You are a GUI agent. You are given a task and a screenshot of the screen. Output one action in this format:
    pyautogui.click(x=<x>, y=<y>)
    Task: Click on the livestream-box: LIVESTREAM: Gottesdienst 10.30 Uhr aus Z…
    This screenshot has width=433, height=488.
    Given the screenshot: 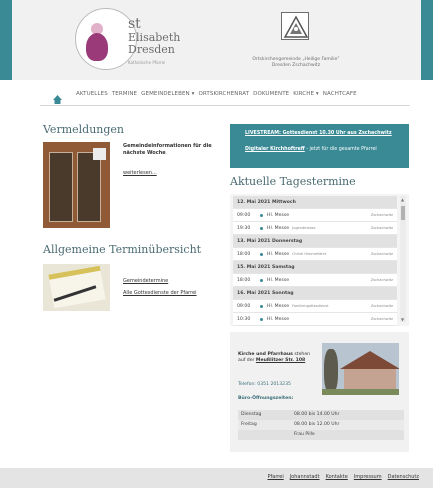 What is the action you would take?
    pyautogui.click(x=319, y=146)
    